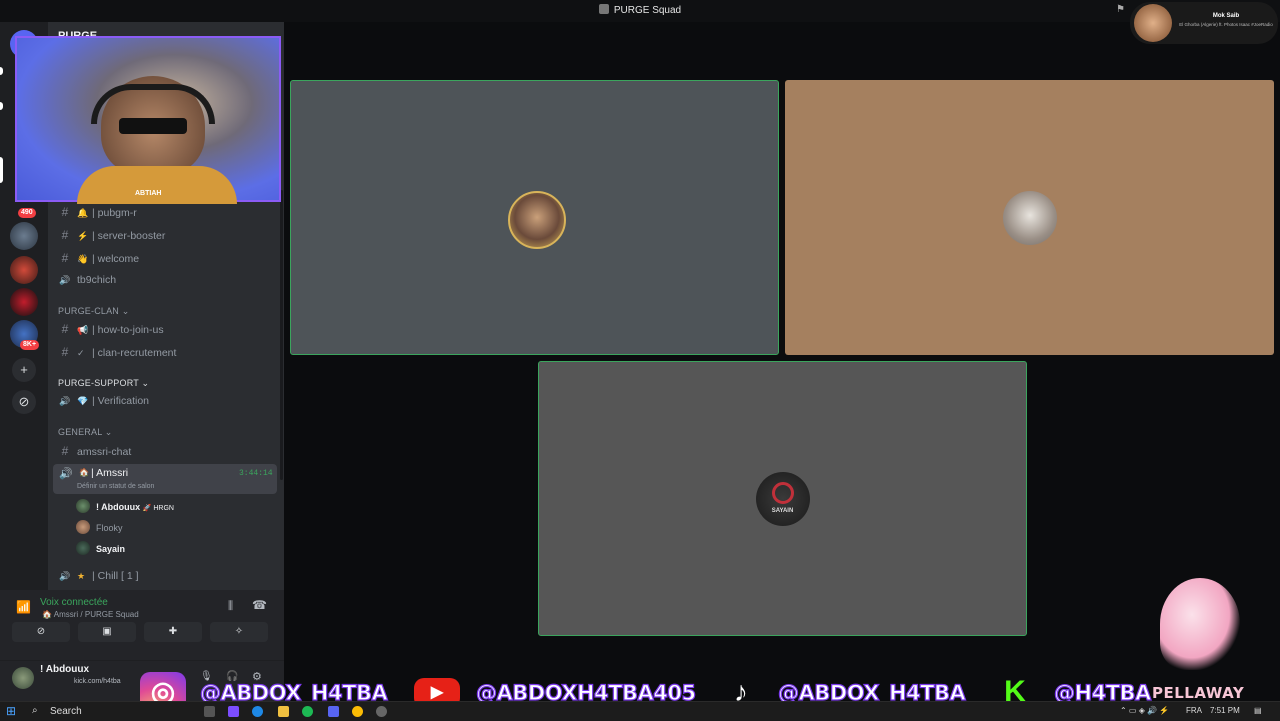 The height and width of the screenshot is (721, 1280). Describe the element at coordinates (96, 614) in the screenshot. I see `voice-location-text: Amssri / PURGE Squad` at that location.